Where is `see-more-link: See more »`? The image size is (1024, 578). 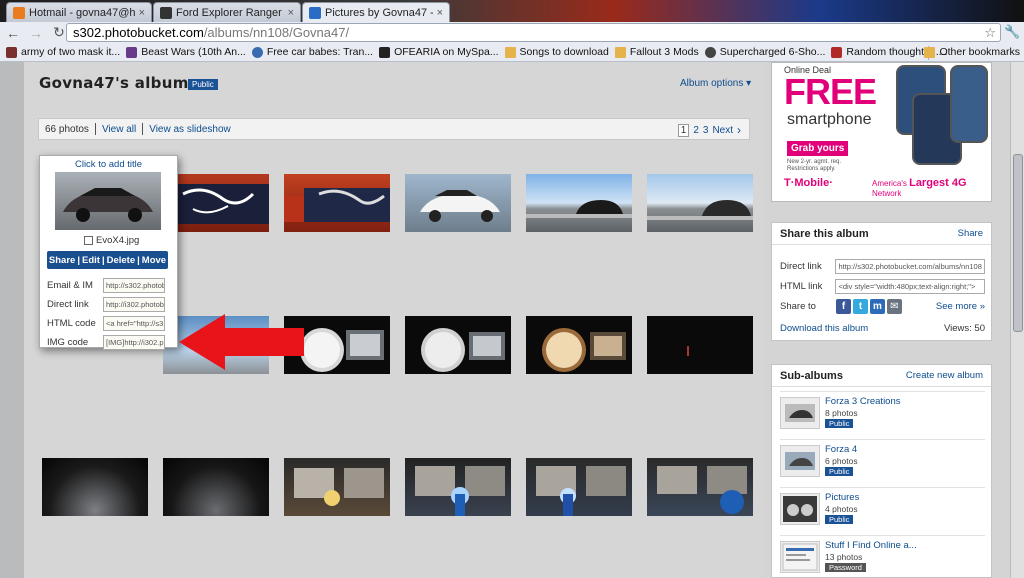
see-more-link: See more » is located at coordinates (960, 306).